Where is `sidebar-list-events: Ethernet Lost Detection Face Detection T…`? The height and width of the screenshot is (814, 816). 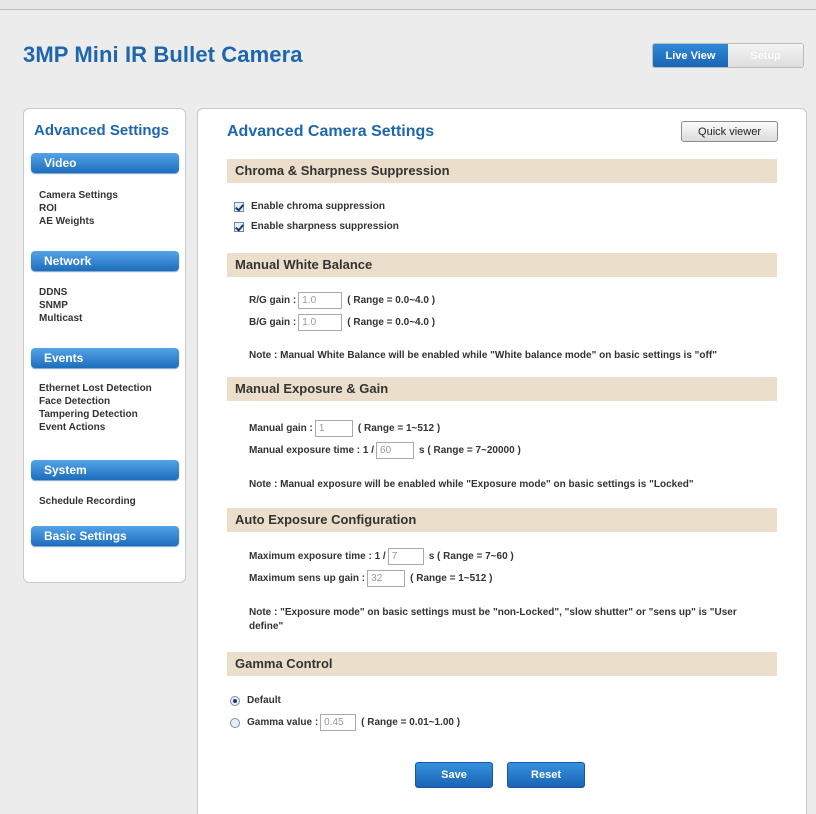
sidebar-list-events: Ethernet Lost Detection Face Detection T… is located at coordinates (95, 408).